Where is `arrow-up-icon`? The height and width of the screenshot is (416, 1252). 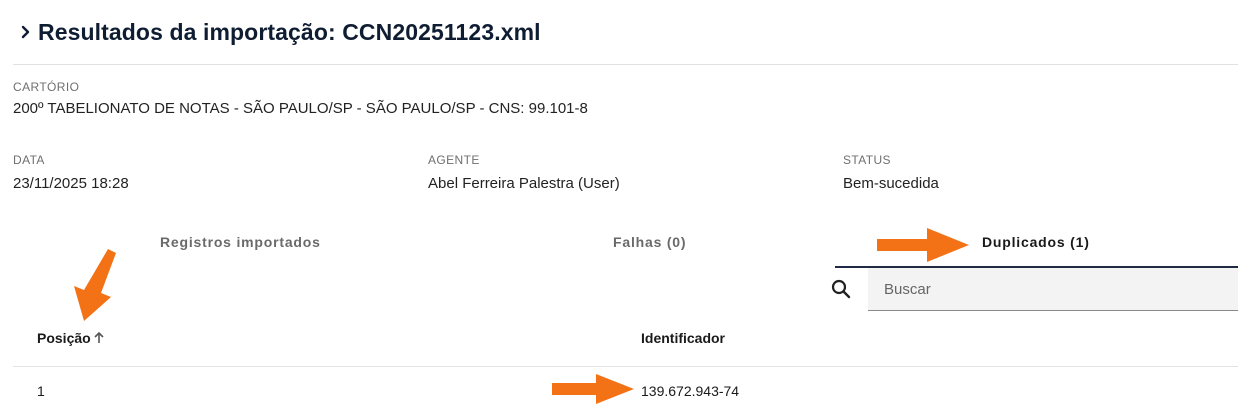 arrow-up-icon is located at coordinates (99, 338).